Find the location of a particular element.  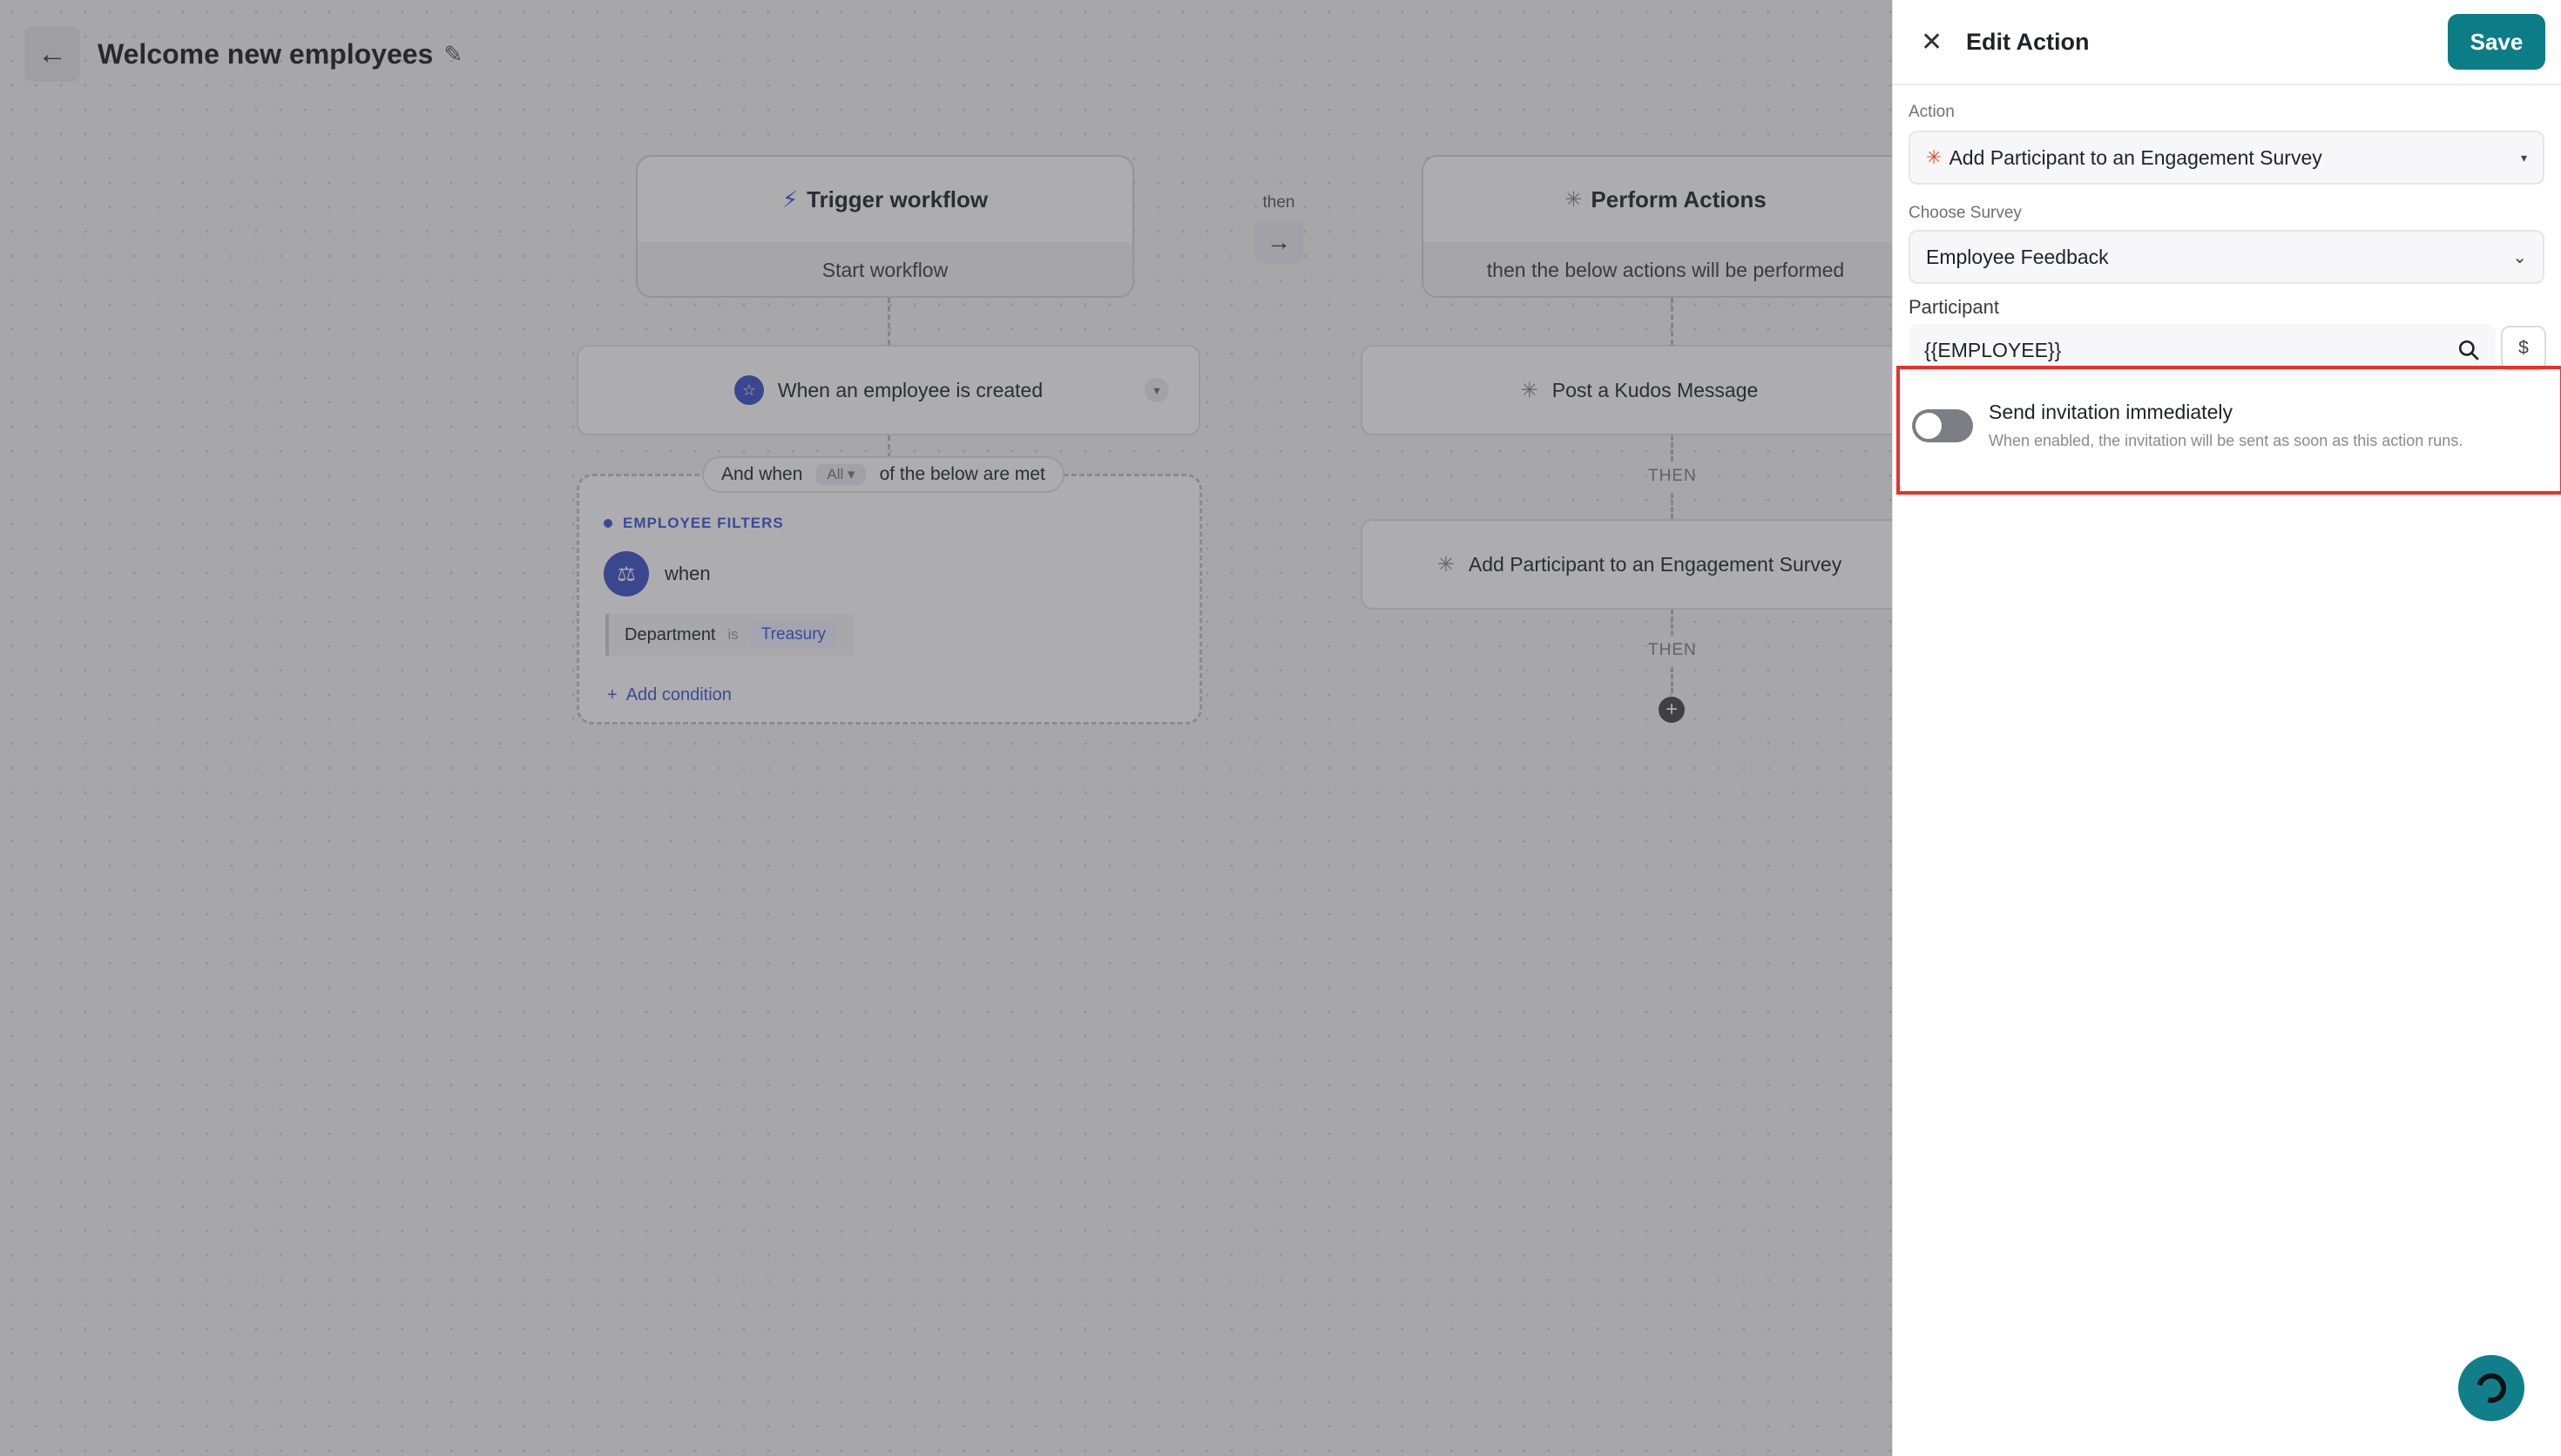

save-button: Save is located at coordinates (2496, 42).